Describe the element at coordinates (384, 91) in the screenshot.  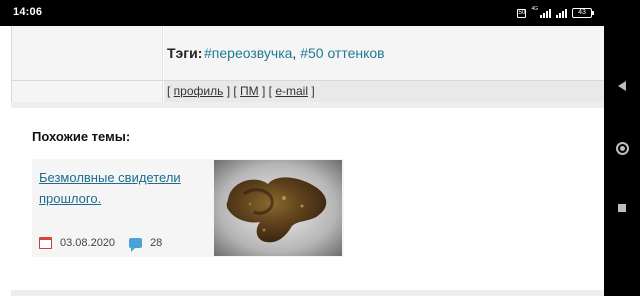
I see `profile-links-row: [ профиль ] [ ПМ ] [ e-mail ]` at that location.